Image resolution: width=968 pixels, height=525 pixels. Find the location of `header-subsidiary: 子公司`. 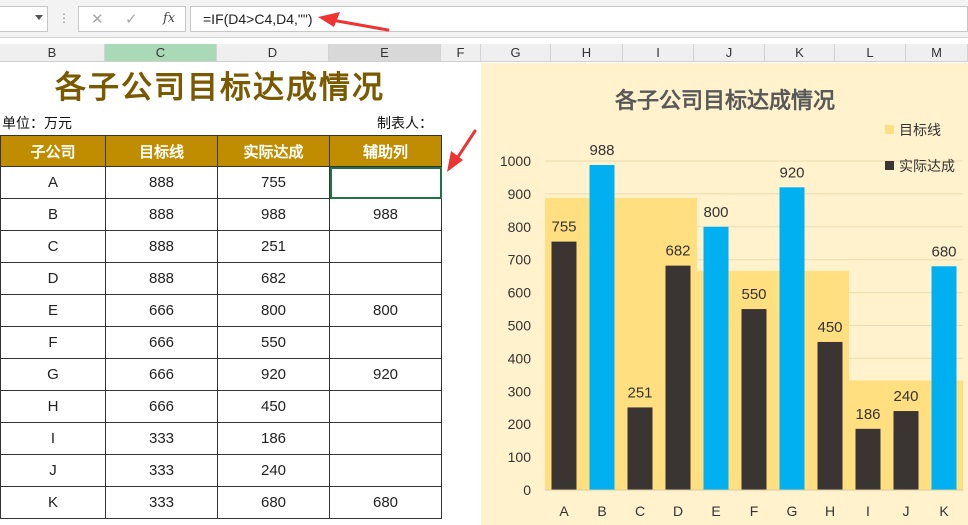

header-subsidiary: 子公司 is located at coordinates (53, 151).